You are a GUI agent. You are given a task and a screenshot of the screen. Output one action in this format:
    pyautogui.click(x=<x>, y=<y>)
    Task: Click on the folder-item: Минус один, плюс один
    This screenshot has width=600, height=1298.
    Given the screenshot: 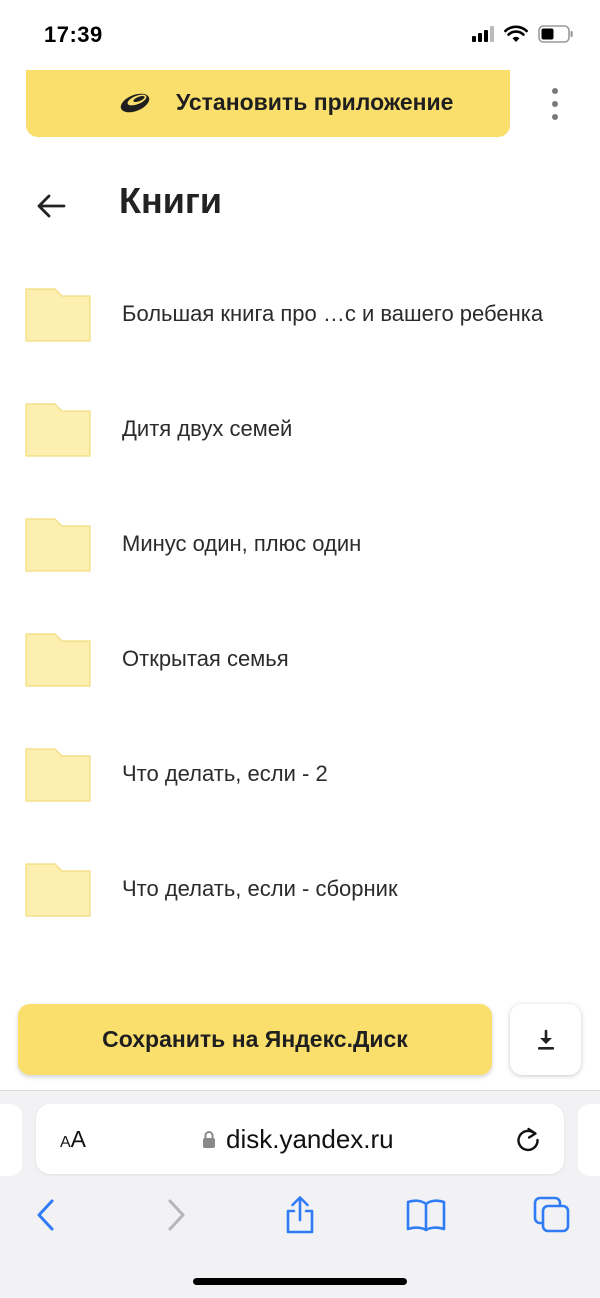 What is the action you would take?
    pyautogui.click(x=300, y=542)
    